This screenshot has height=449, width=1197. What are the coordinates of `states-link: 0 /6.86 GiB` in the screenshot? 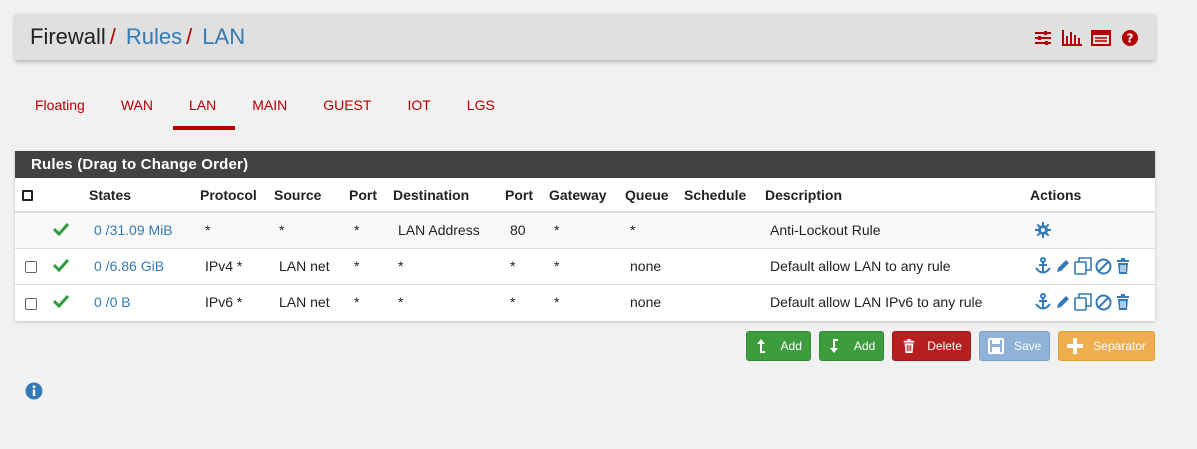 It's located at (129, 266).